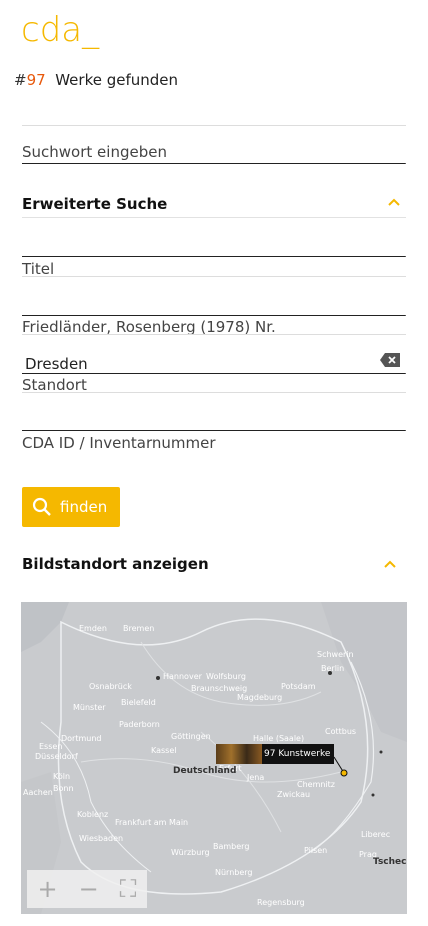  I want to click on clear-input-icon, so click(390, 360).